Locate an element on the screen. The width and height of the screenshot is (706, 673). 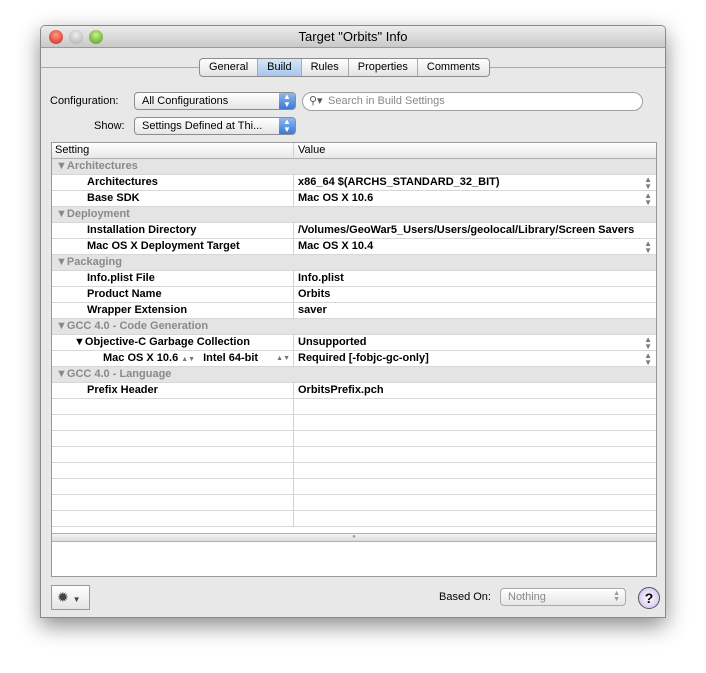
setting-name: Product Name is located at coordinates (173, 294).